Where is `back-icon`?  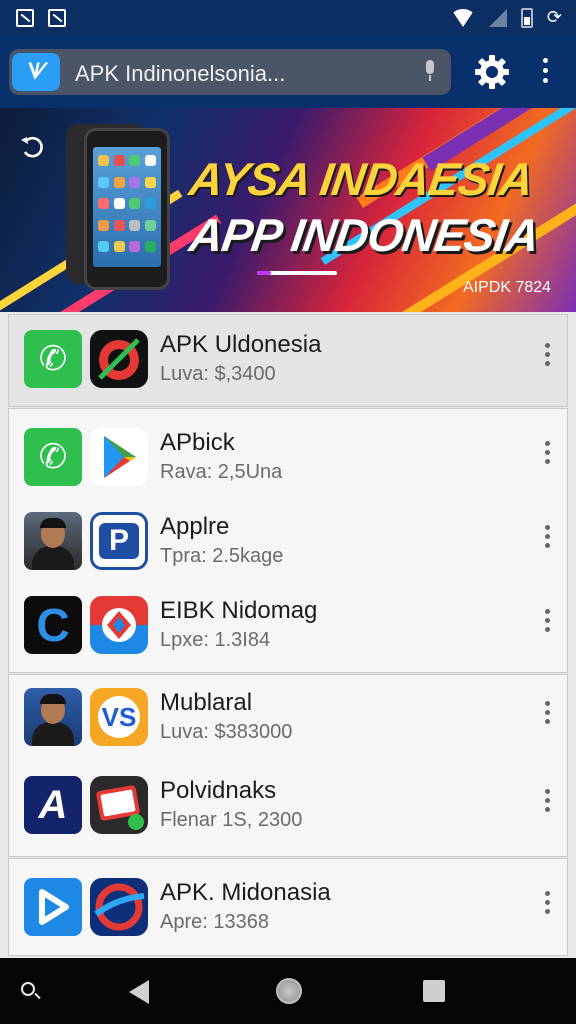
back-icon is located at coordinates (139, 992).